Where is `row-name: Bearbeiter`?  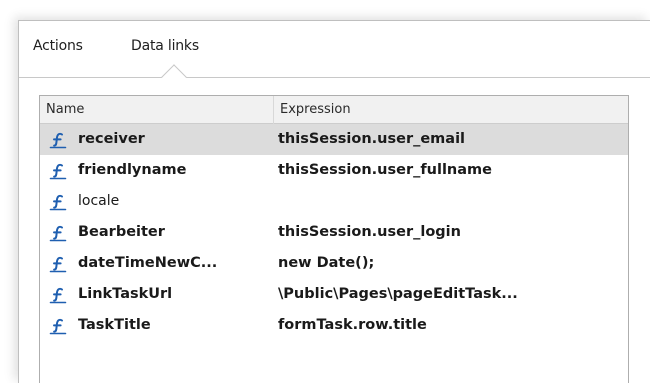
row-name: Bearbeiter is located at coordinates (121, 232).